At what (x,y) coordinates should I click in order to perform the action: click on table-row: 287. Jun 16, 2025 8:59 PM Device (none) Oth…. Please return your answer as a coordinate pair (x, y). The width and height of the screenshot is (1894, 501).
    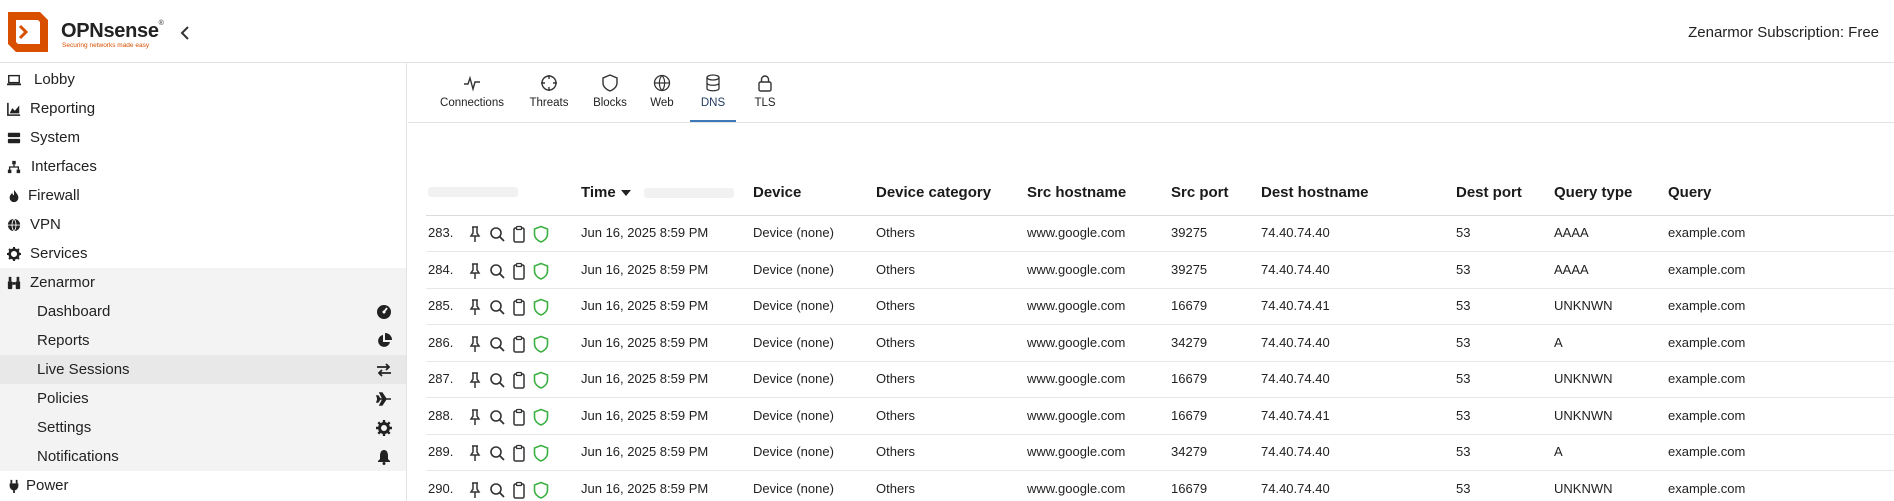
    Looking at the image, I should click on (1160, 380).